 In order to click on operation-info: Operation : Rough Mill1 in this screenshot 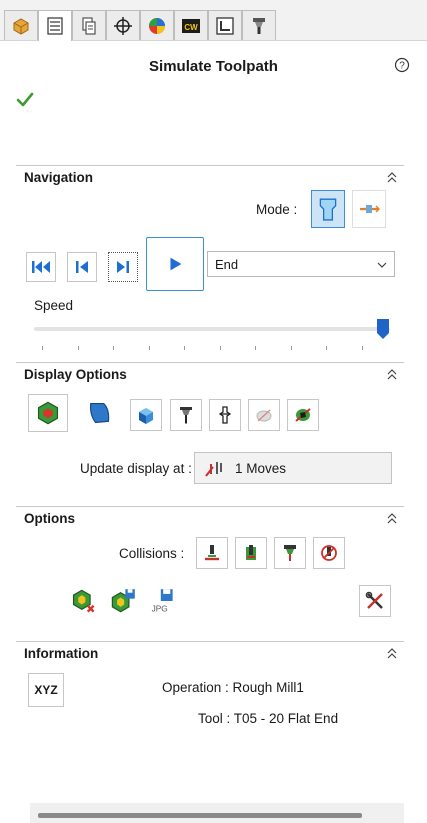, I will do `click(233, 687)`.